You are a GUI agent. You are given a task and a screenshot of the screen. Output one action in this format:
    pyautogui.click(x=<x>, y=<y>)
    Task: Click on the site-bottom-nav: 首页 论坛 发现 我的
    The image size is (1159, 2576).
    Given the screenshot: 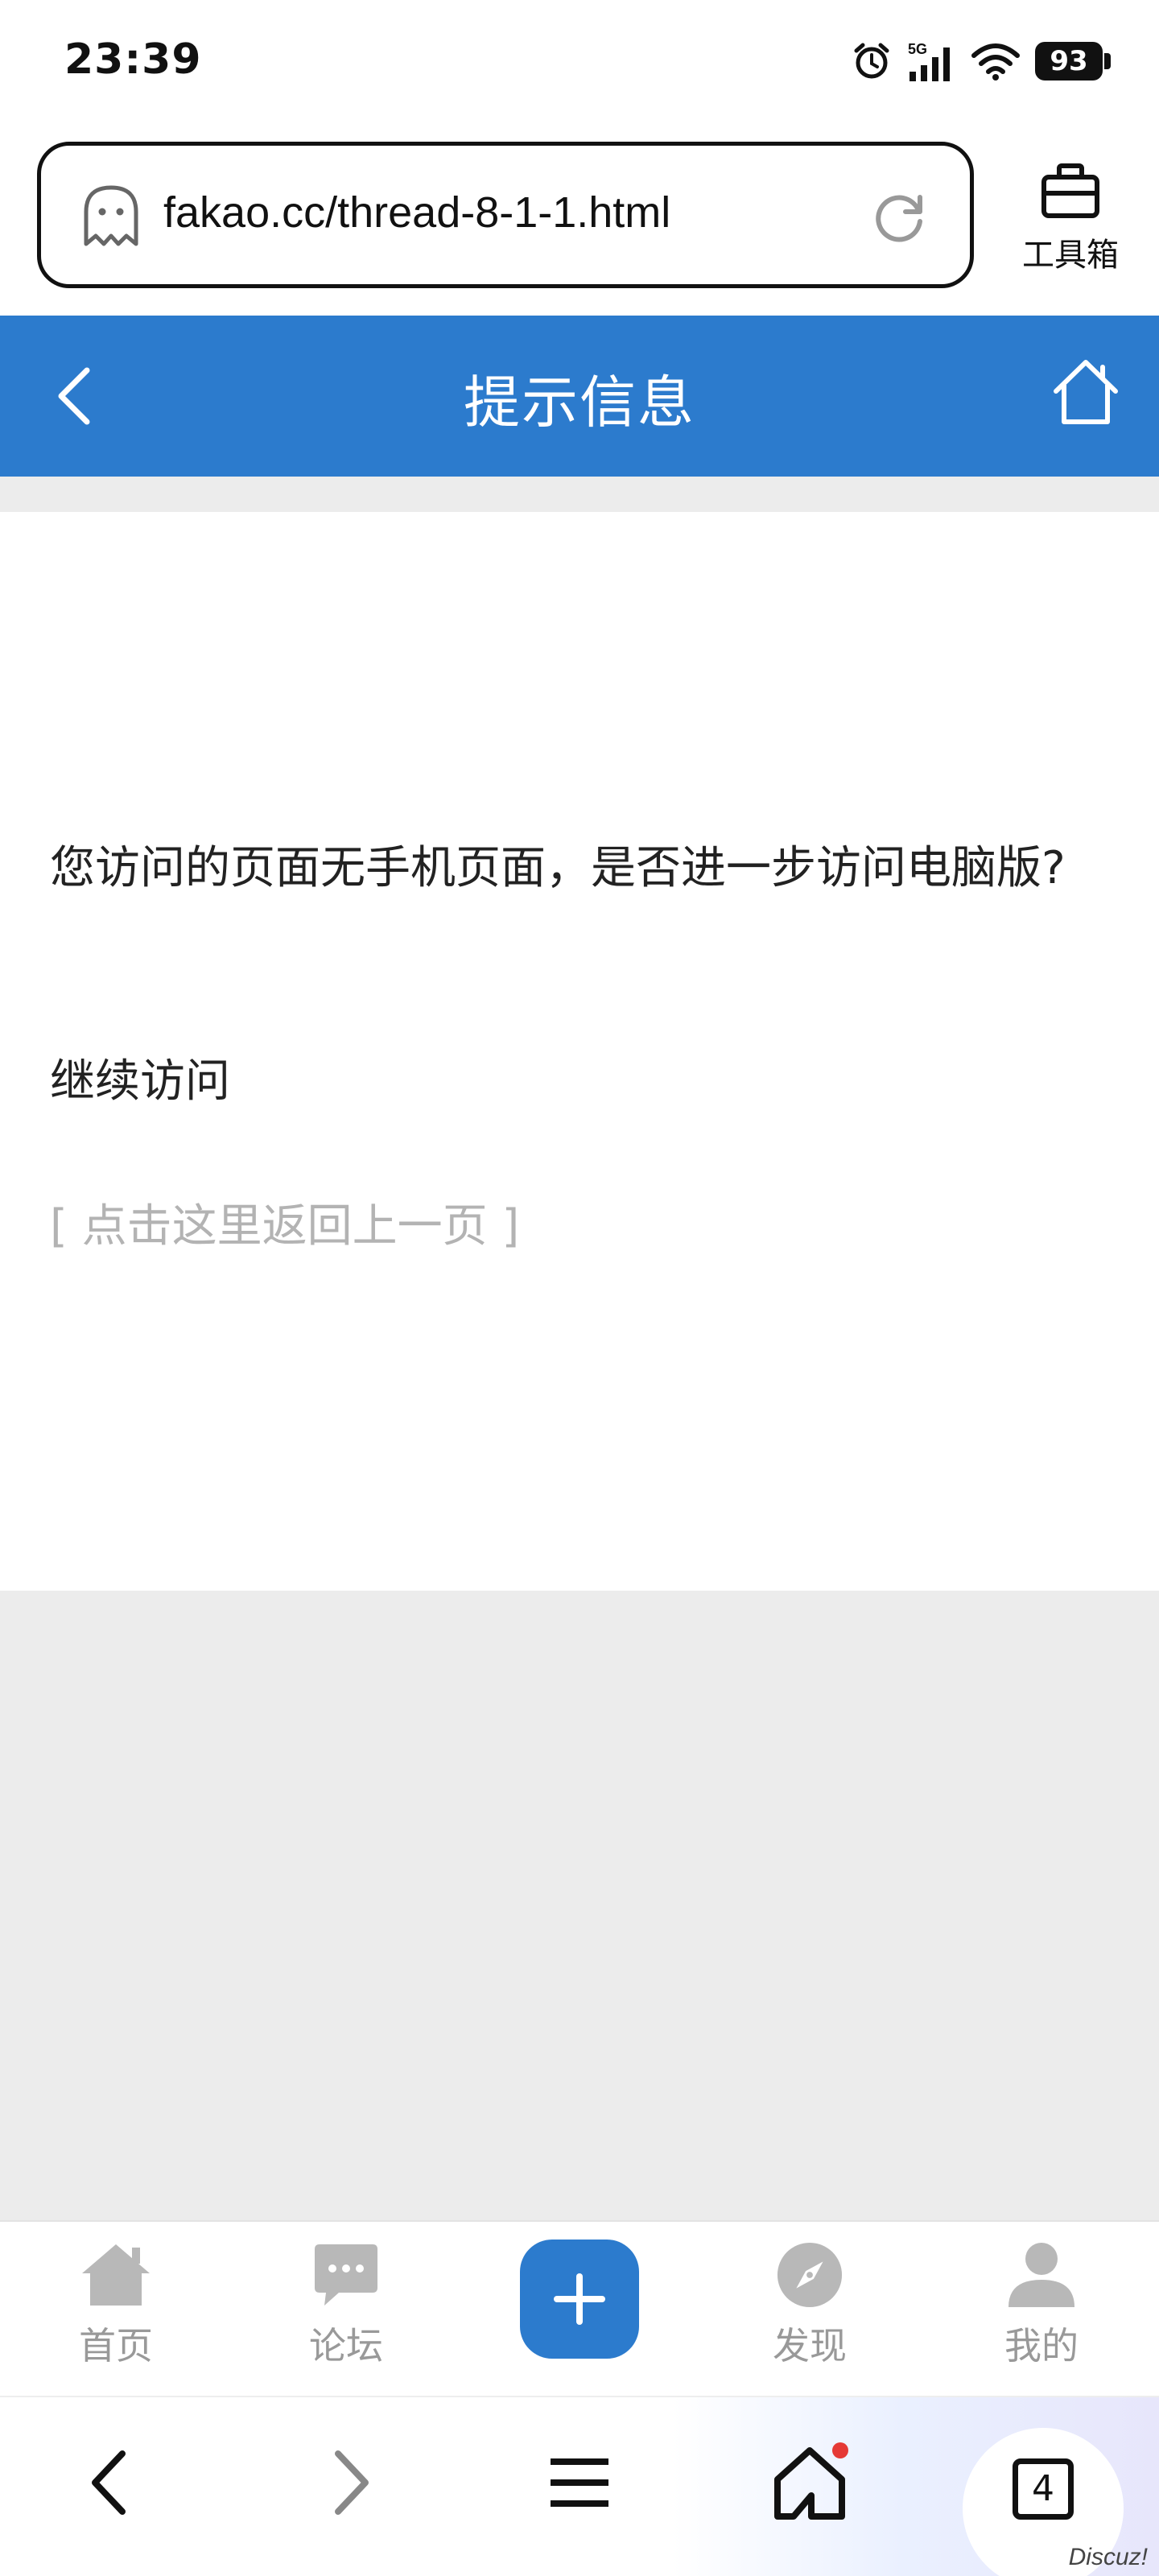 What is the action you would take?
    pyautogui.click(x=579, y=2308)
    